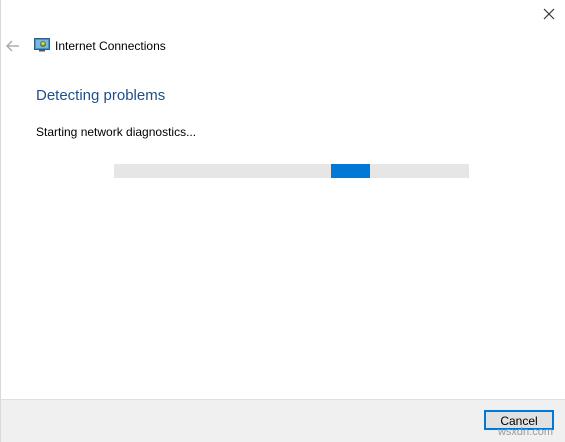 This screenshot has height=442, width=565. I want to click on page-heading: Detecting problems, so click(101, 95).